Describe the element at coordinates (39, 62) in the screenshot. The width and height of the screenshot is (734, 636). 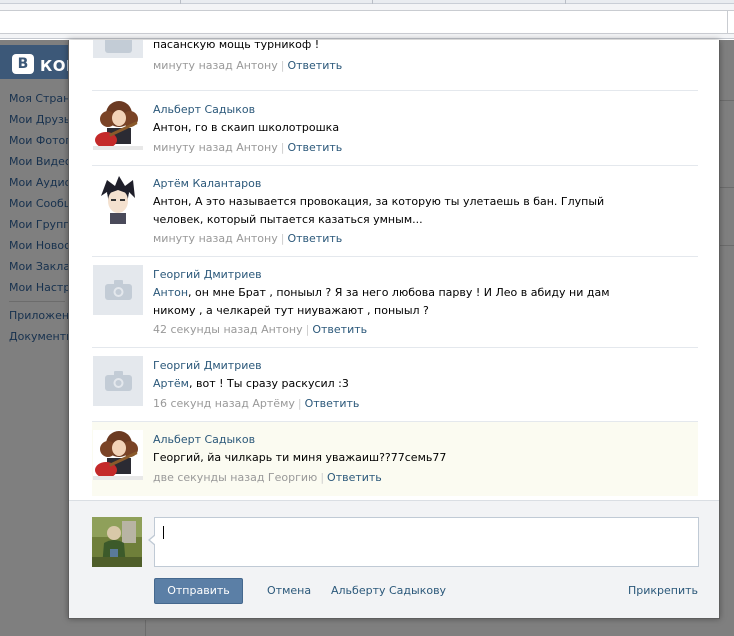
I see `vk-logo: В КОН` at that location.